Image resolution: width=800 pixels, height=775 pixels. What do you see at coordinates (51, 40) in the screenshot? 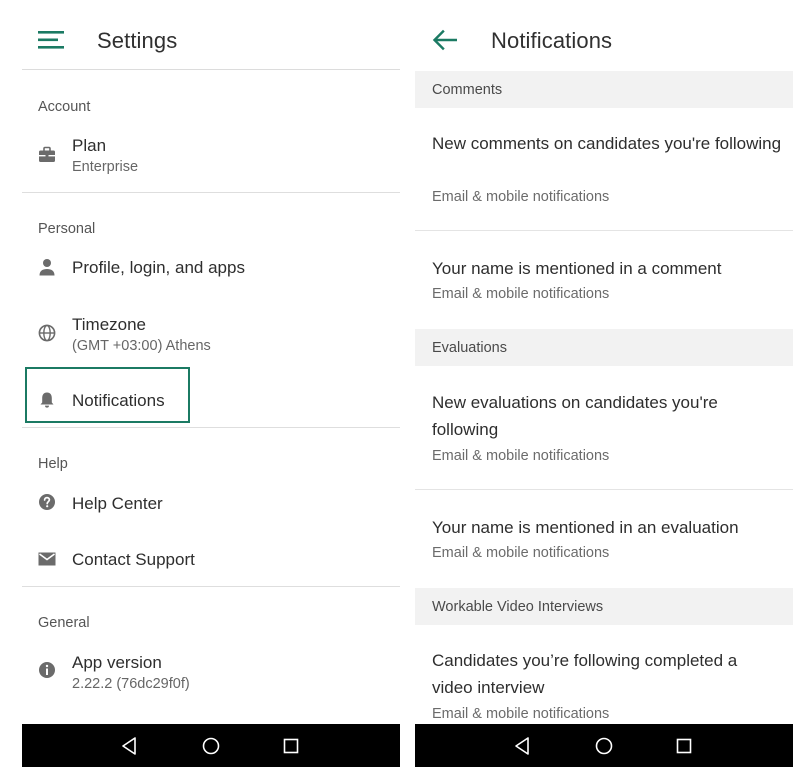
I see `menu-icon` at bounding box center [51, 40].